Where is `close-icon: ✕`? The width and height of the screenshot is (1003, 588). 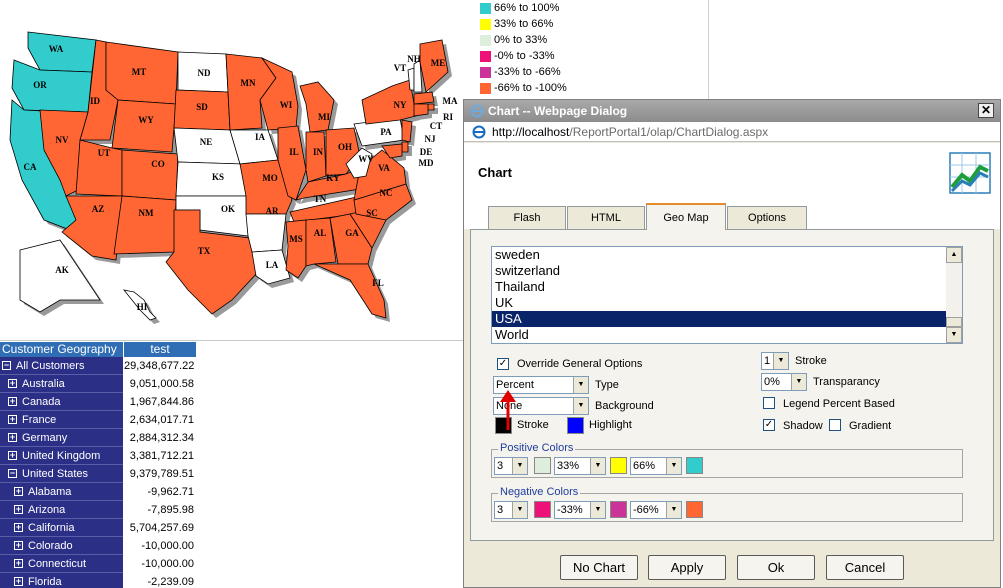
close-icon: ✕ is located at coordinates (986, 110).